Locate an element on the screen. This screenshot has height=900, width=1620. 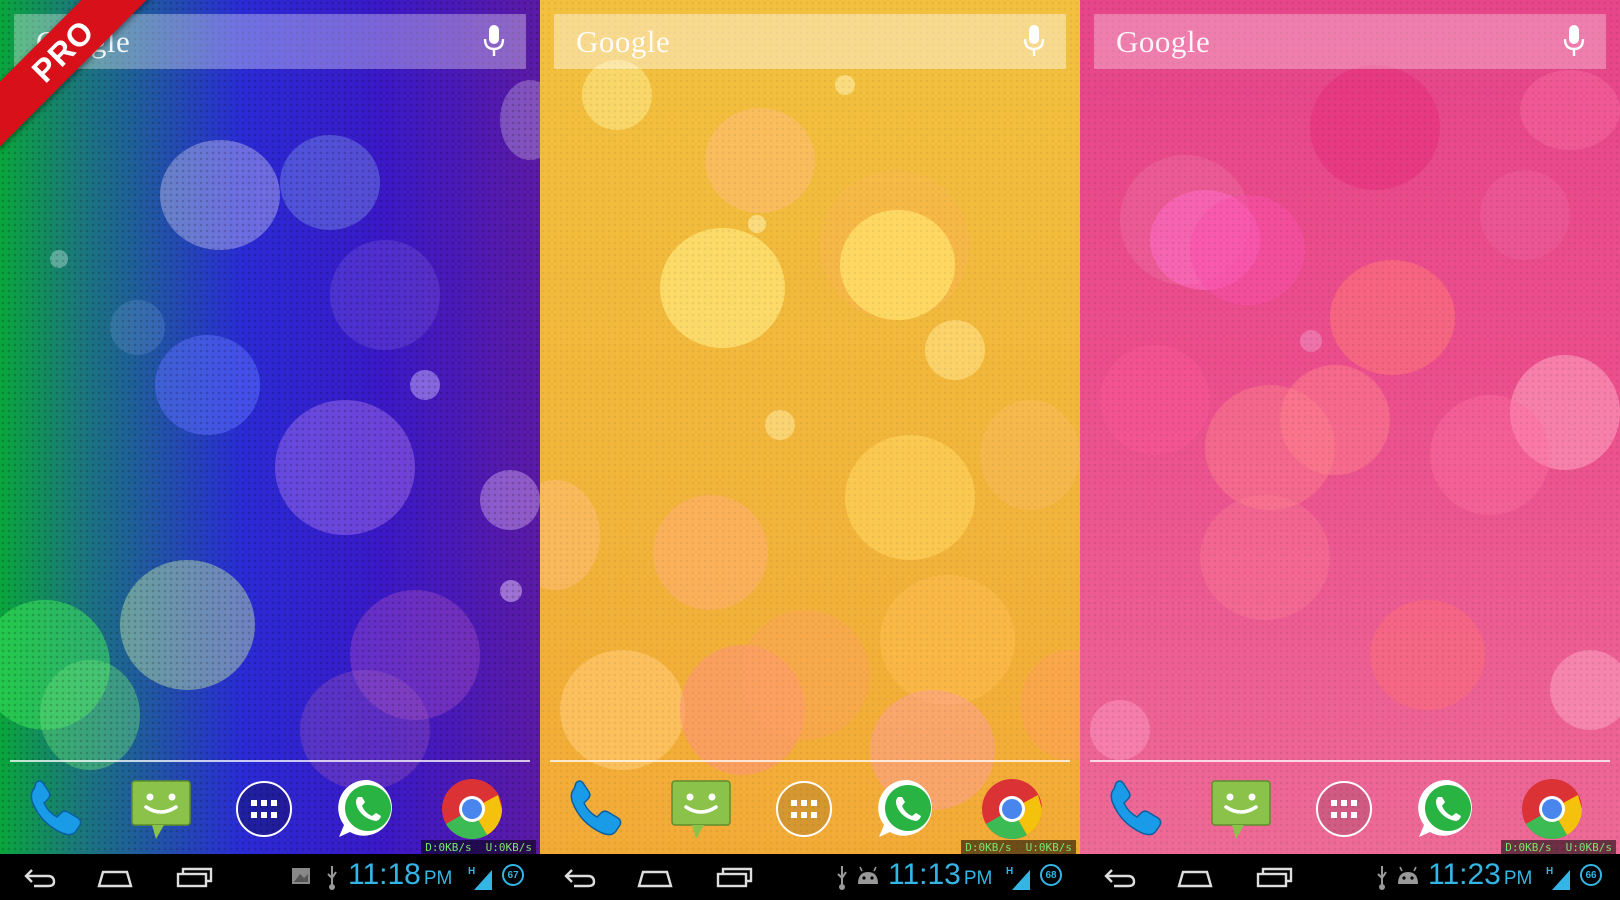
system-navbar: 11:18 PM H 67 is located at coordinates (270, 877).